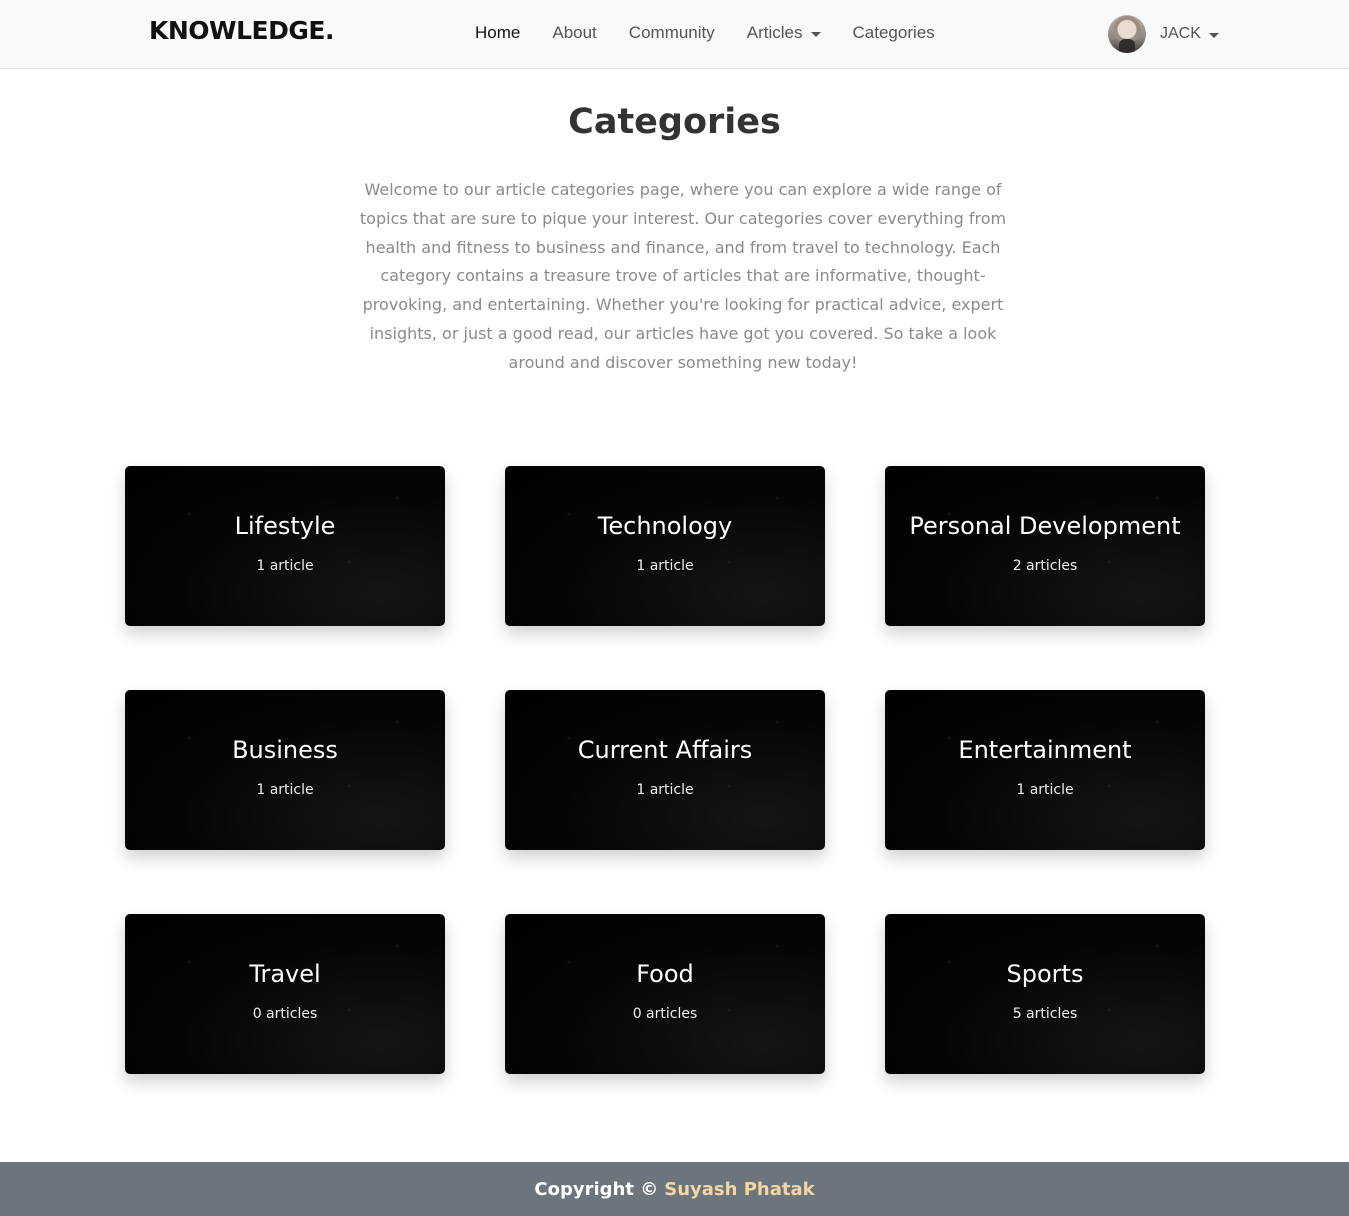  Describe the element at coordinates (665, 526) in the screenshot. I see `category-title: Technology` at that location.